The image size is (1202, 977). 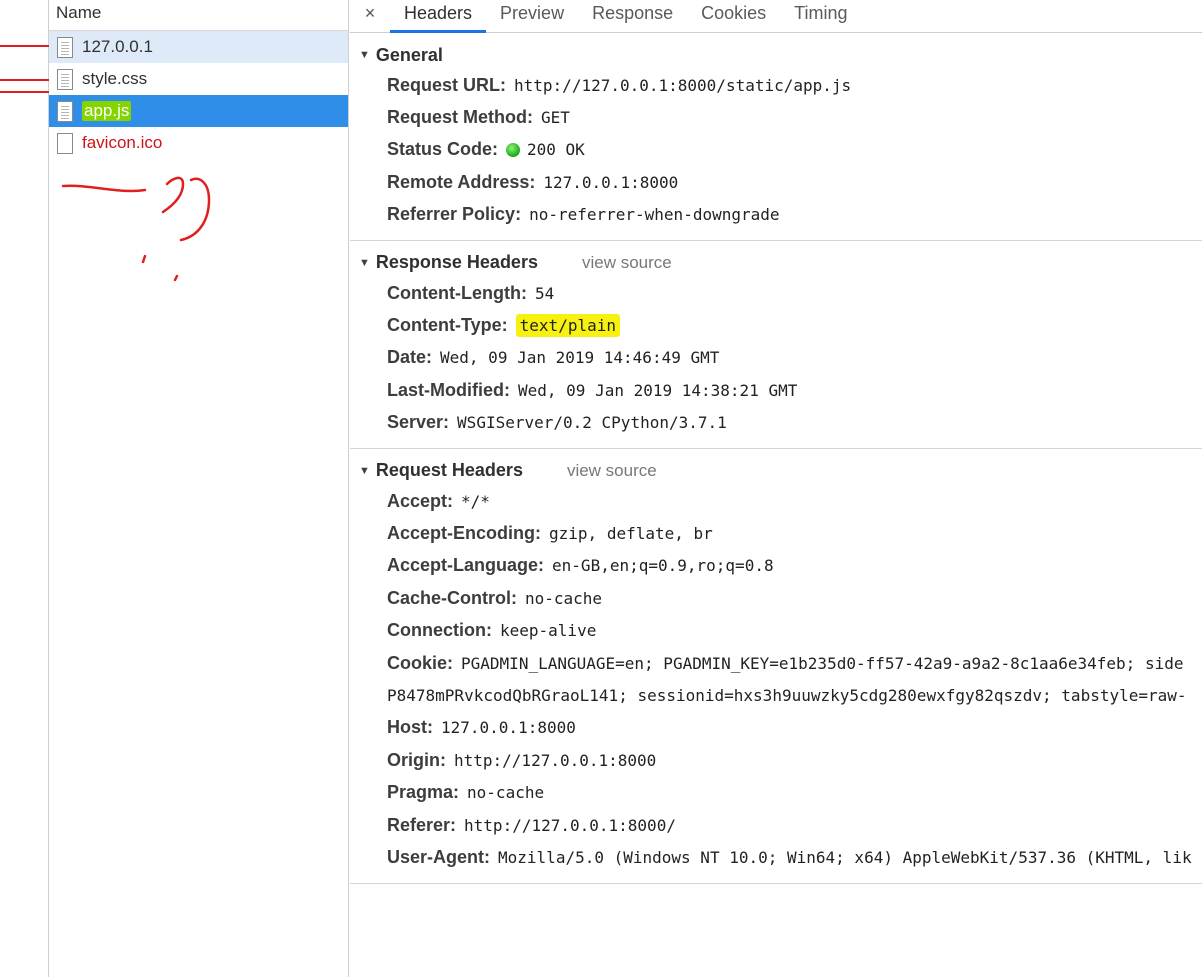 What do you see at coordinates (632, 16) in the screenshot?
I see `tab-response: Response` at bounding box center [632, 16].